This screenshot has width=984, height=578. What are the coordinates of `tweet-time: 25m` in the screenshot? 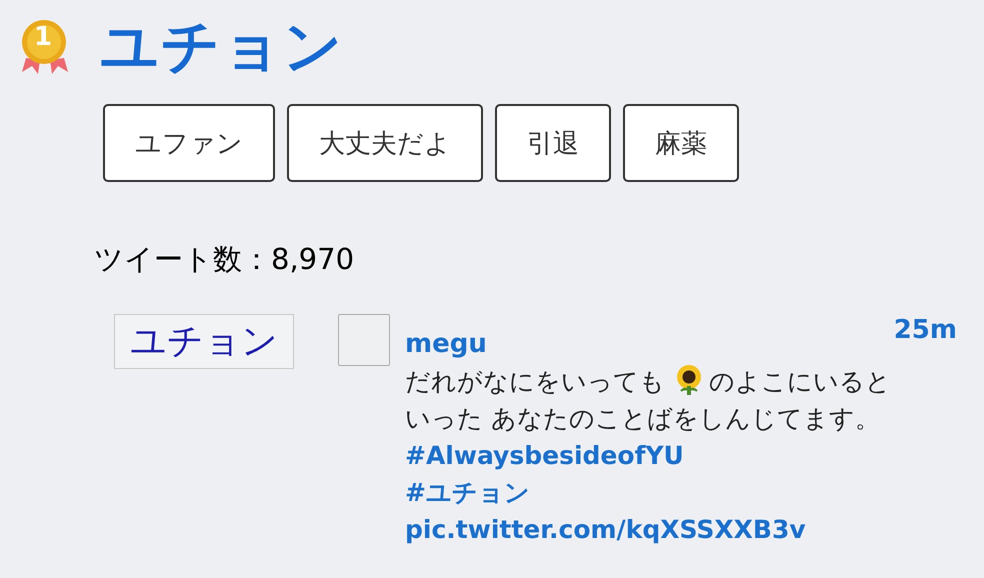 It's located at (925, 330).